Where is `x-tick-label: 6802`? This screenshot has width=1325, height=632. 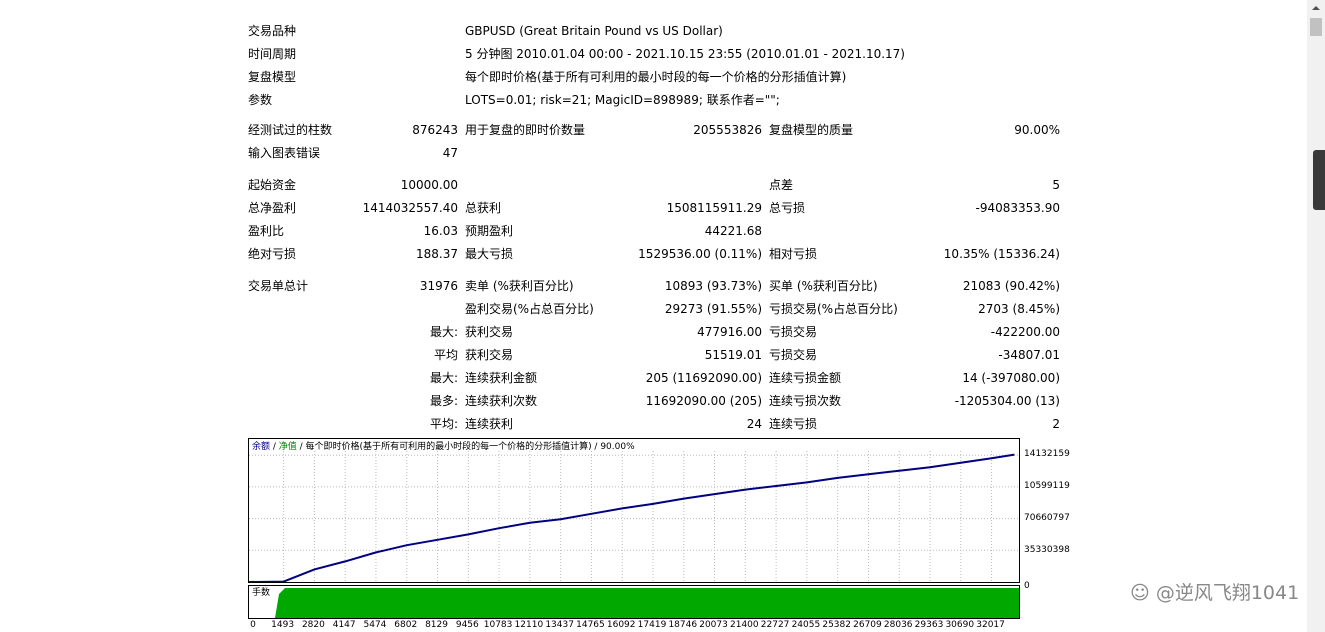 x-tick-label: 6802 is located at coordinates (406, 625).